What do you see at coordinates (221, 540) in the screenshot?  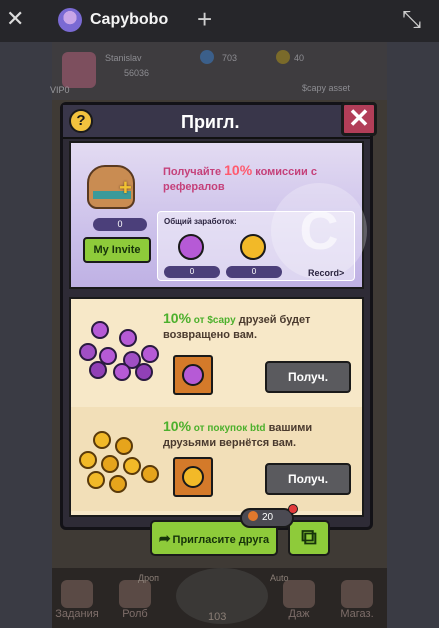 I see `invite-friend-label: Пригласите друга` at bounding box center [221, 540].